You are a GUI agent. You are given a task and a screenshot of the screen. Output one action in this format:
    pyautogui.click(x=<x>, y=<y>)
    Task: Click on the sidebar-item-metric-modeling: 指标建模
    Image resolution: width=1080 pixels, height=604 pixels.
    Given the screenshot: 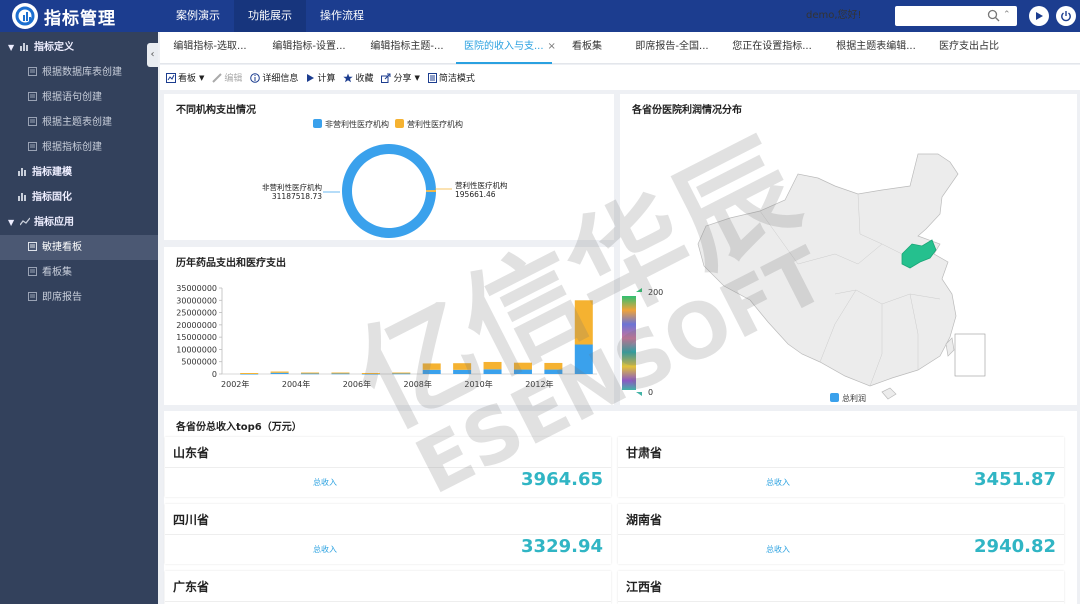 What is the action you would take?
    pyautogui.click(x=79, y=172)
    